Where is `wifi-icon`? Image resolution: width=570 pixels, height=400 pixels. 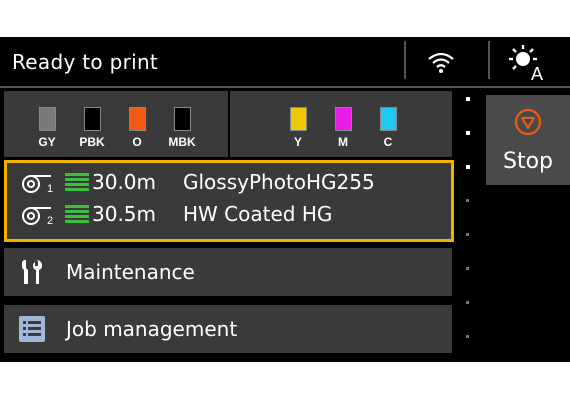 wifi-icon is located at coordinates (441, 63).